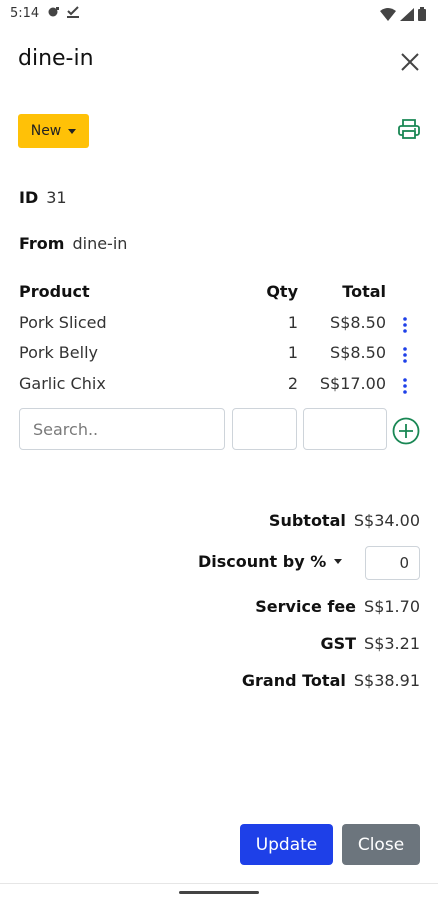 This screenshot has width=438, height=900. I want to click on subtotal-row: Subtotal S$34.00, so click(344, 520).